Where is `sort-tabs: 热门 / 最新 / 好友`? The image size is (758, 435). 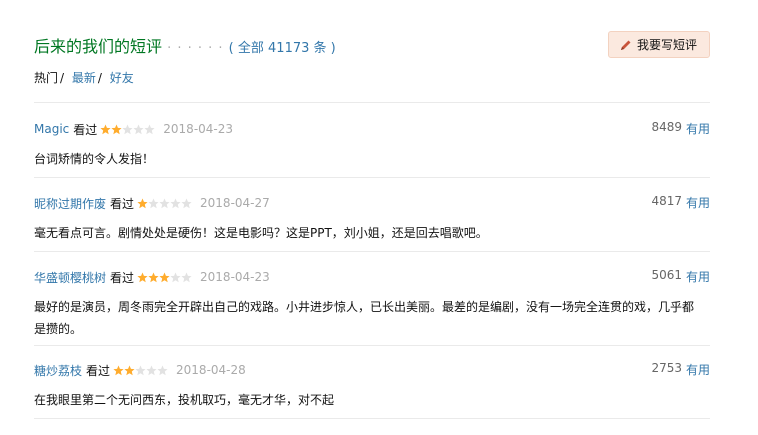 sort-tabs: 热门 / 最新 / 好友 is located at coordinates (84, 77).